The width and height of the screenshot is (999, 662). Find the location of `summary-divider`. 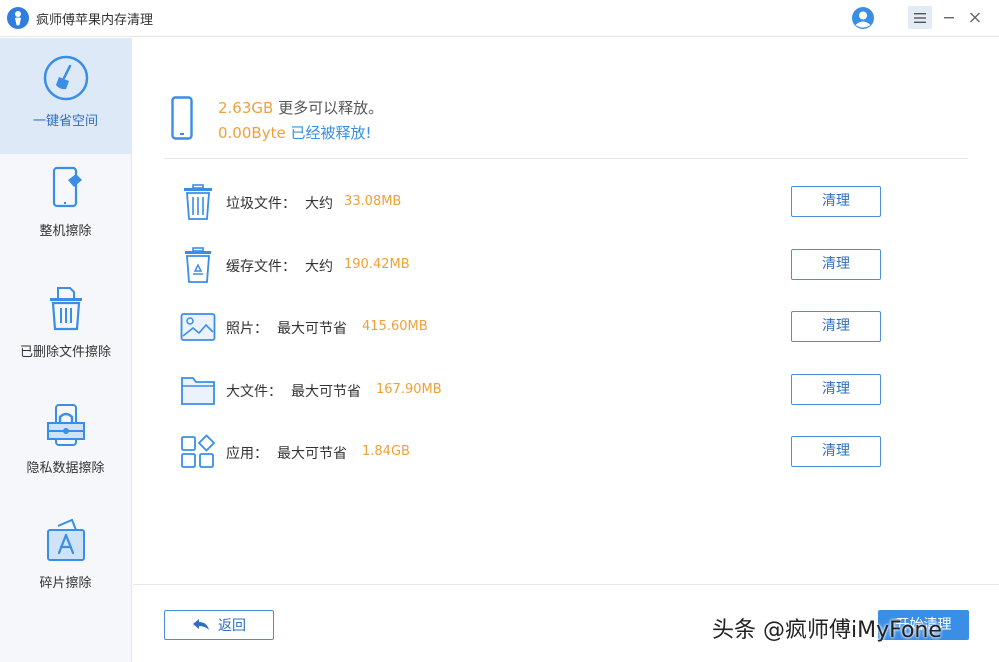

summary-divider is located at coordinates (566, 158).